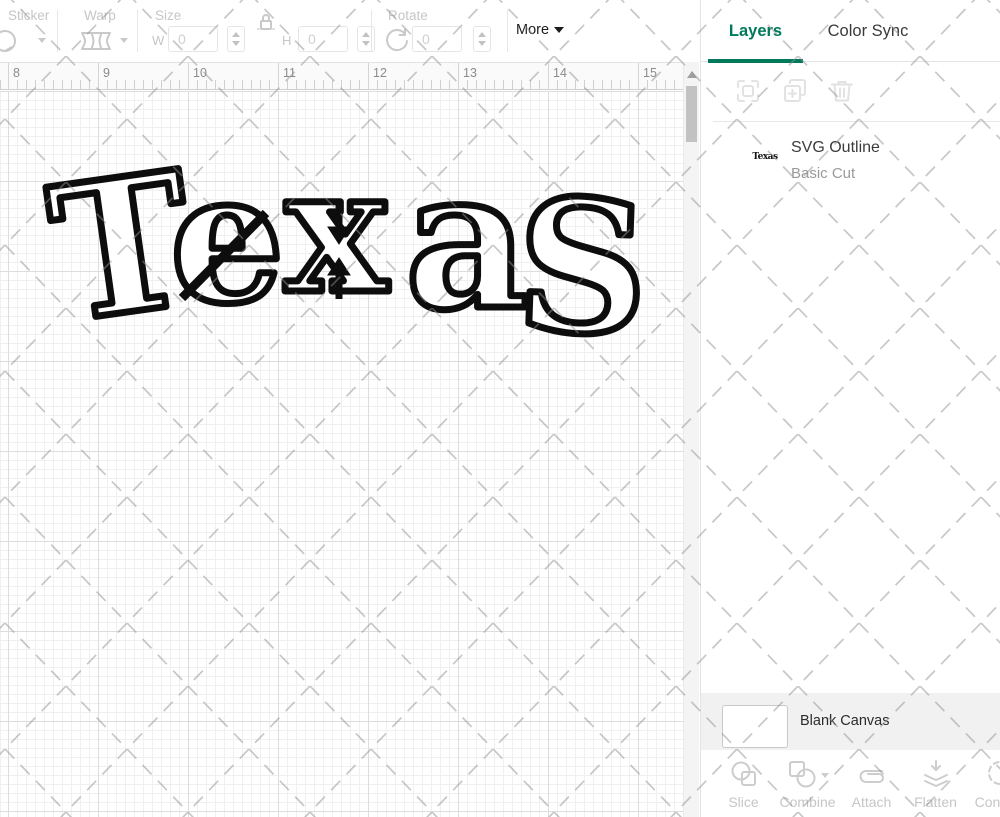 Image resolution: width=1000 pixels, height=817 pixels. What do you see at coordinates (470, 73) in the screenshot?
I see `ruler-unit: 13` at bounding box center [470, 73].